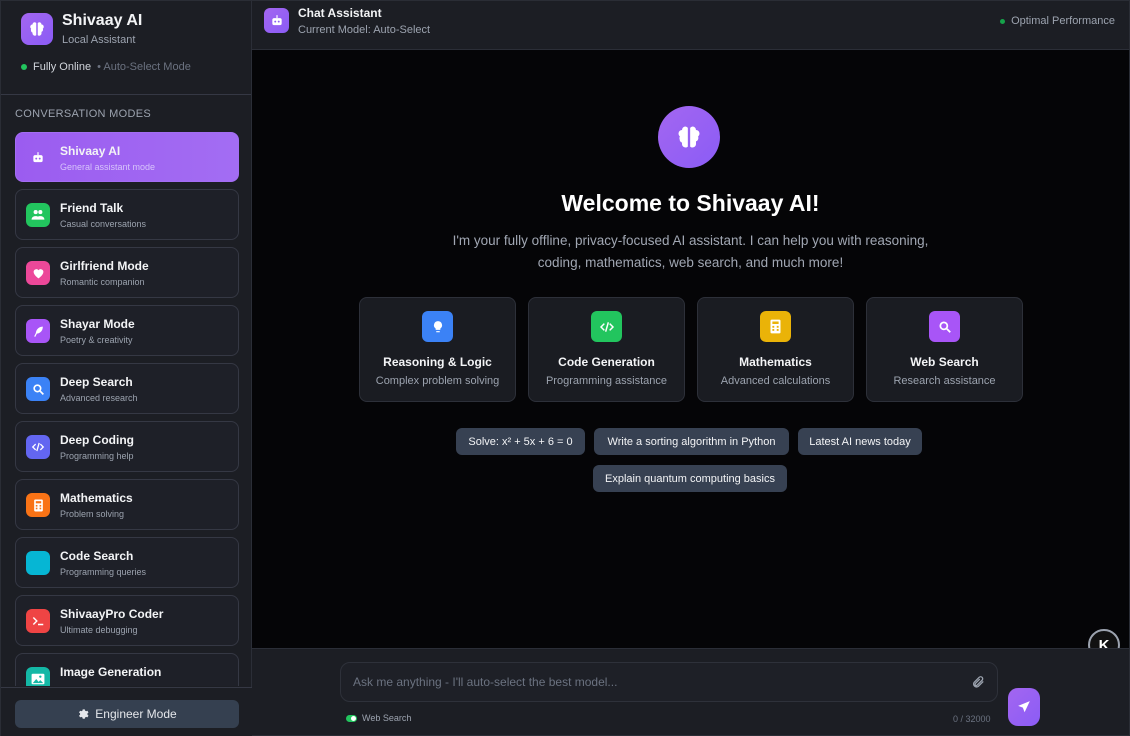  I want to click on toggle-switch-icon, so click(351, 718).